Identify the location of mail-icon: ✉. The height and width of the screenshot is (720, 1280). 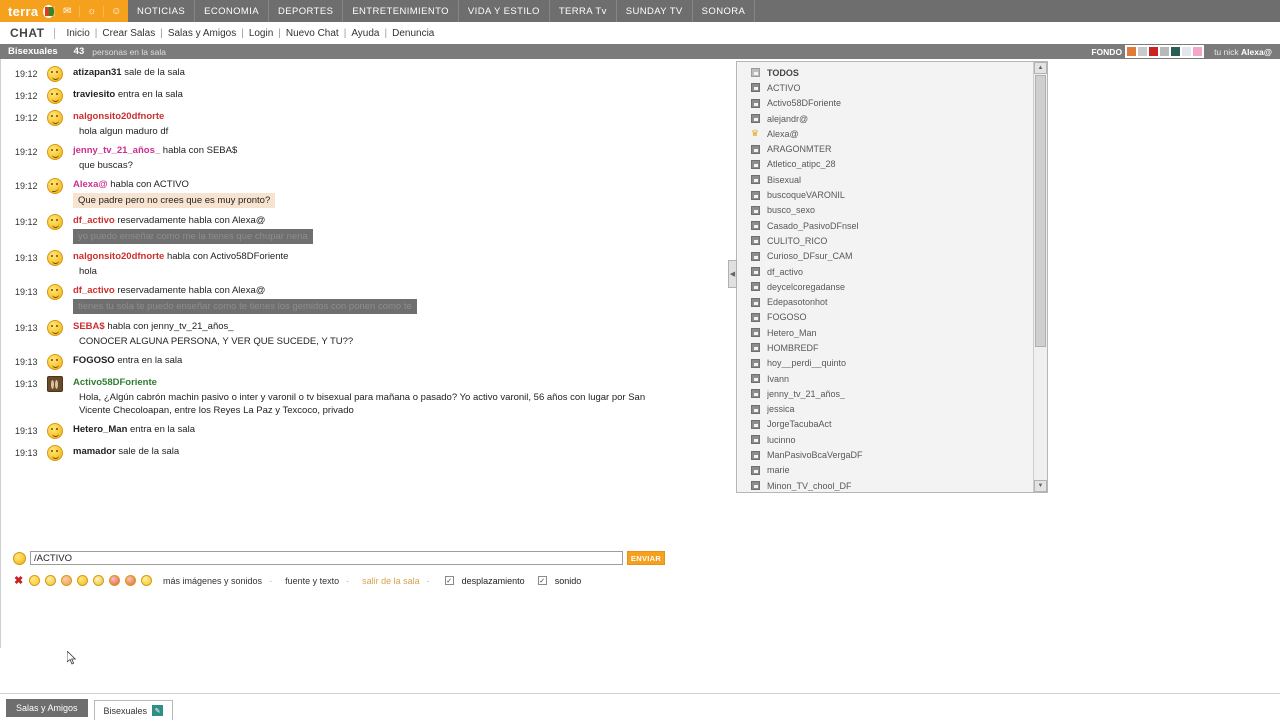
(66, 11).